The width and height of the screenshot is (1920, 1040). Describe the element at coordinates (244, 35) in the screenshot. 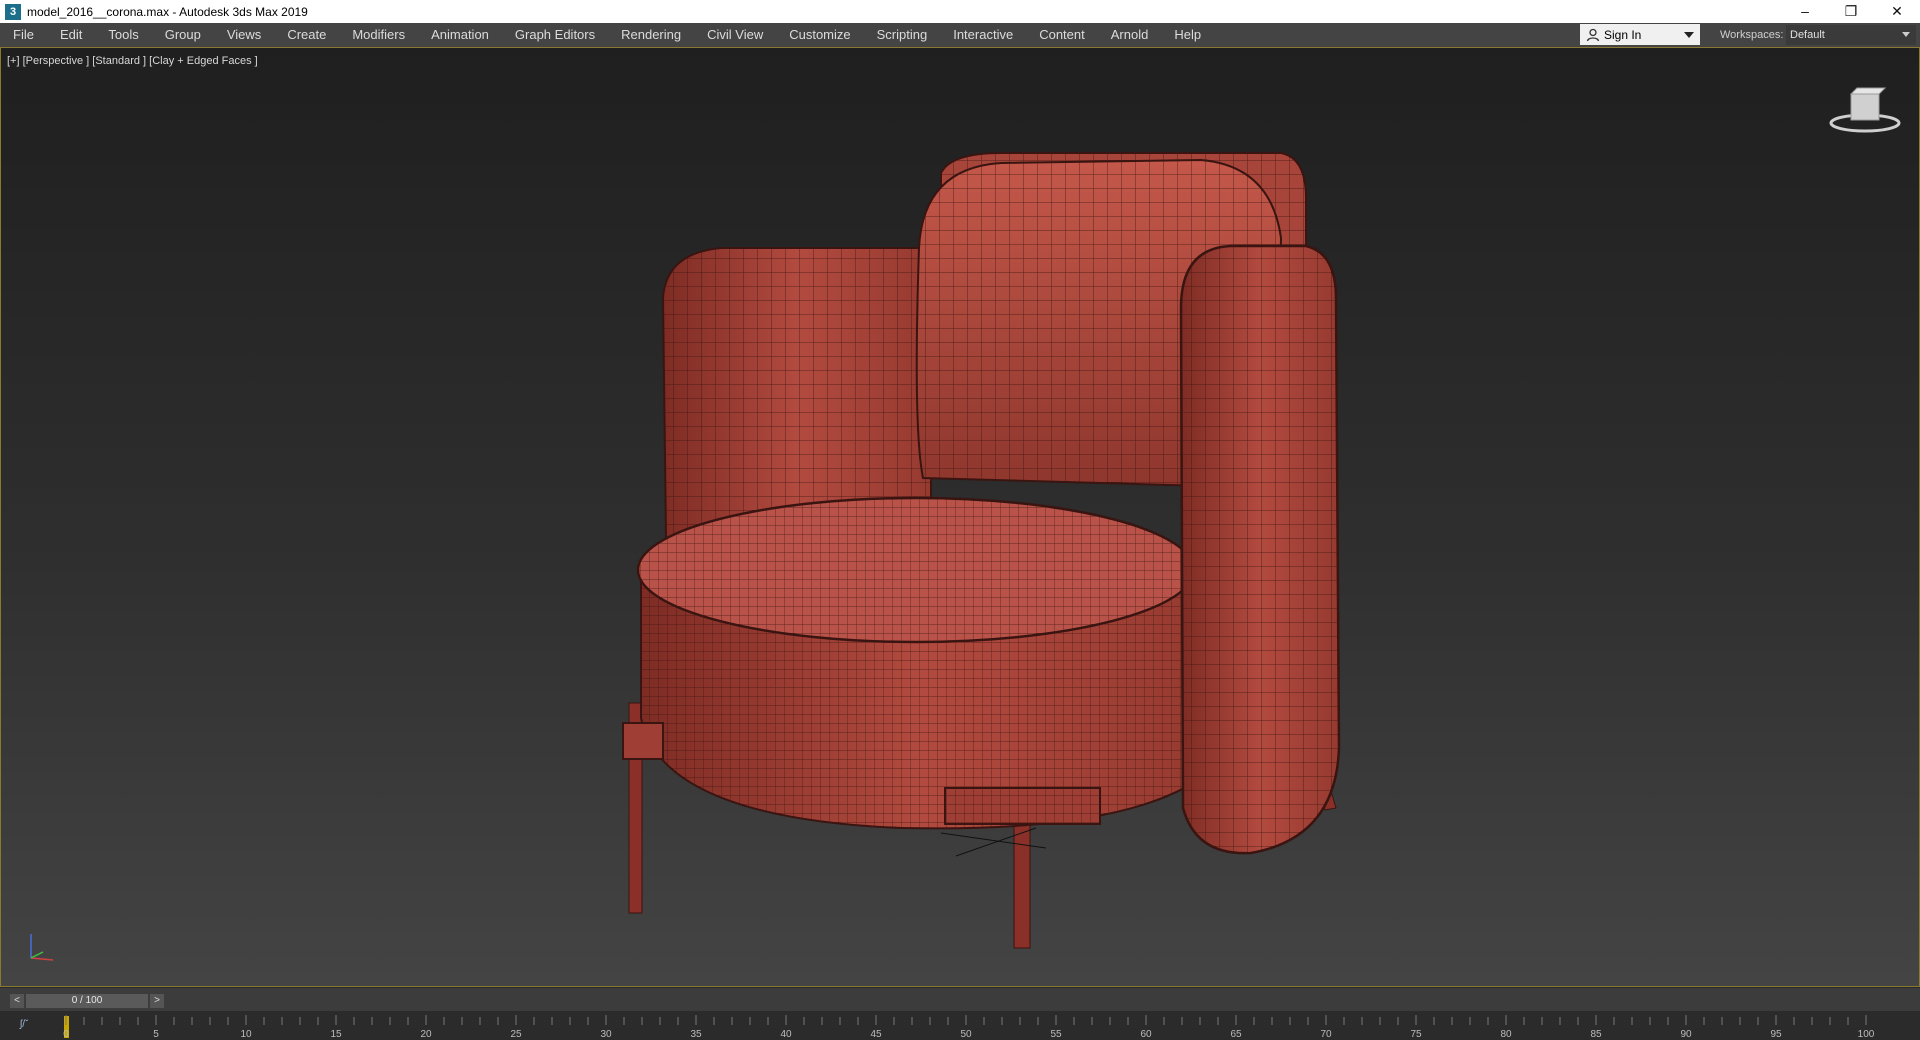

I see `menu-views: Views` at that location.